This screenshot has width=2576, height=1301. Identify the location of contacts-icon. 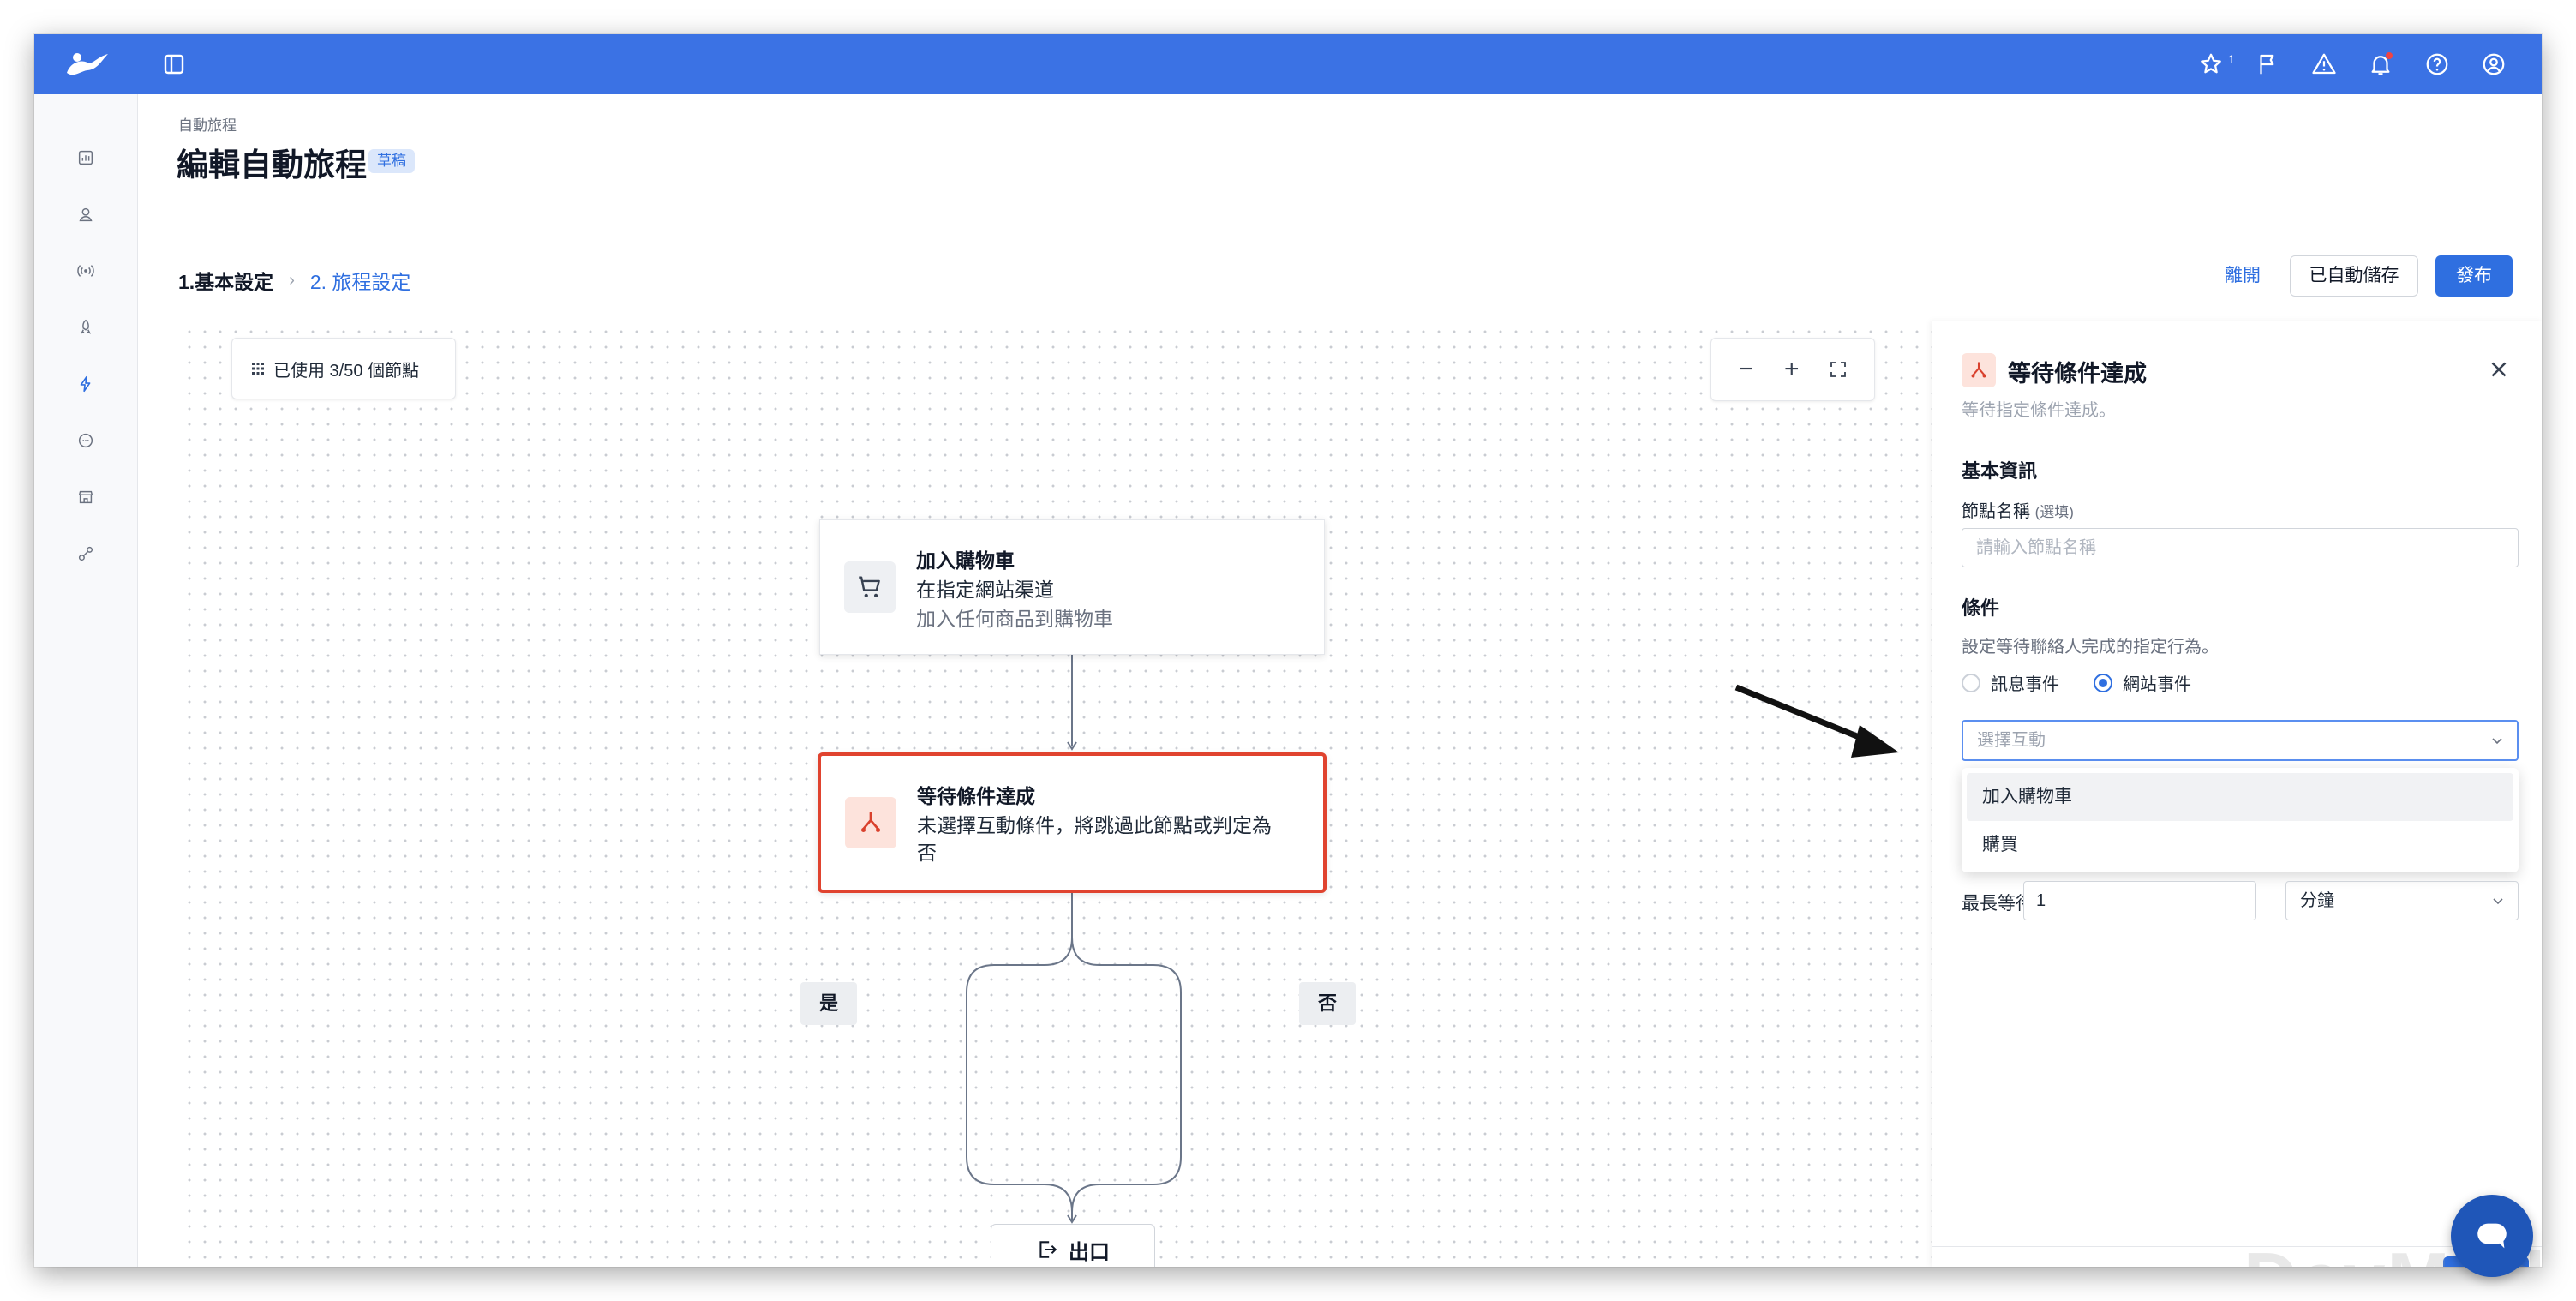
(85, 214).